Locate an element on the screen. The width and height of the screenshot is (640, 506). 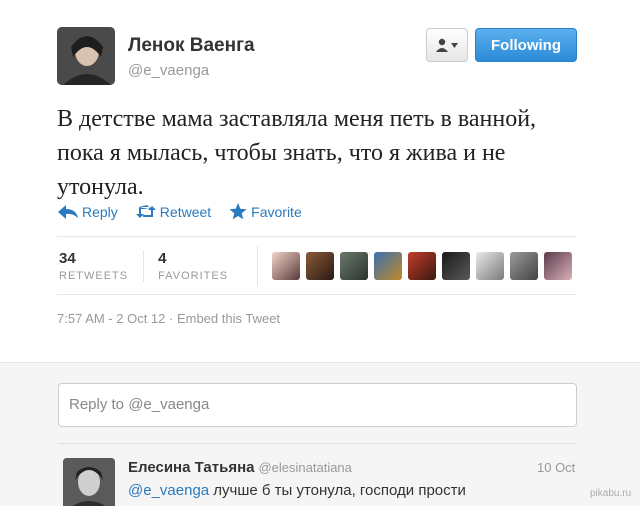
favorite-action: Favorite is located at coordinates (265, 211).